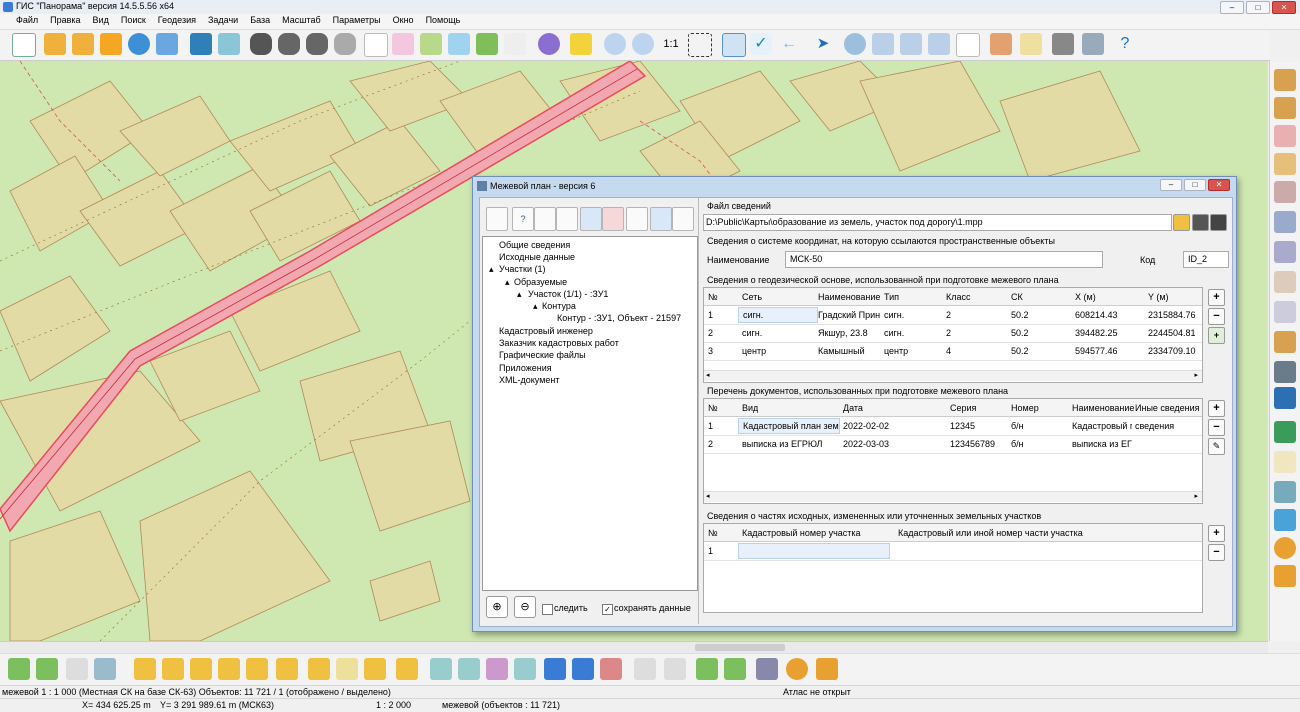  What do you see at coordinates (525, 368) in the screenshot?
I see `tree-item-appendices: Приложения` at bounding box center [525, 368].